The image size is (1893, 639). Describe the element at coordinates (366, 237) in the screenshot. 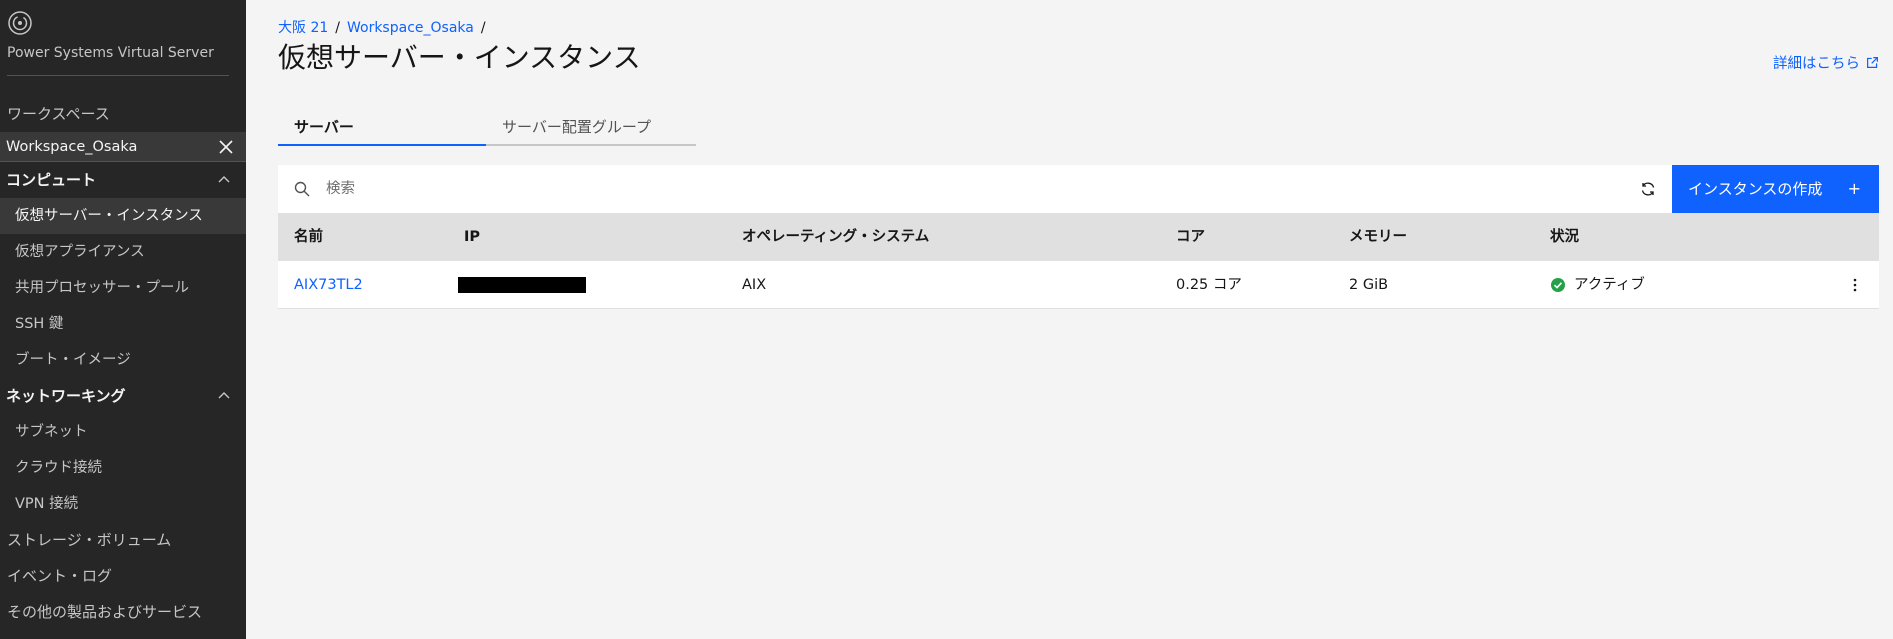

I see `column-header-name: 名前` at that location.